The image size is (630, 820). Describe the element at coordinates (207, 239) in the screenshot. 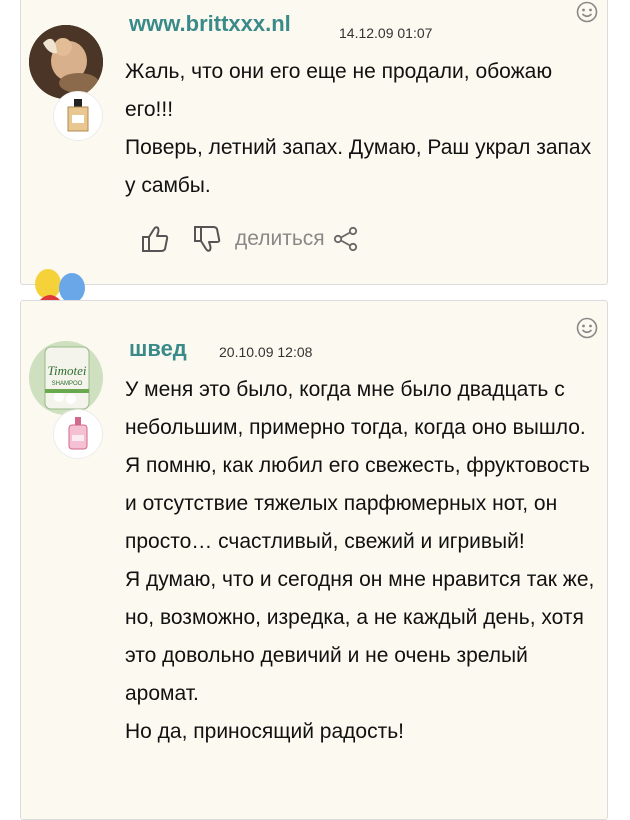

I see `thumbs-down-icon` at that location.